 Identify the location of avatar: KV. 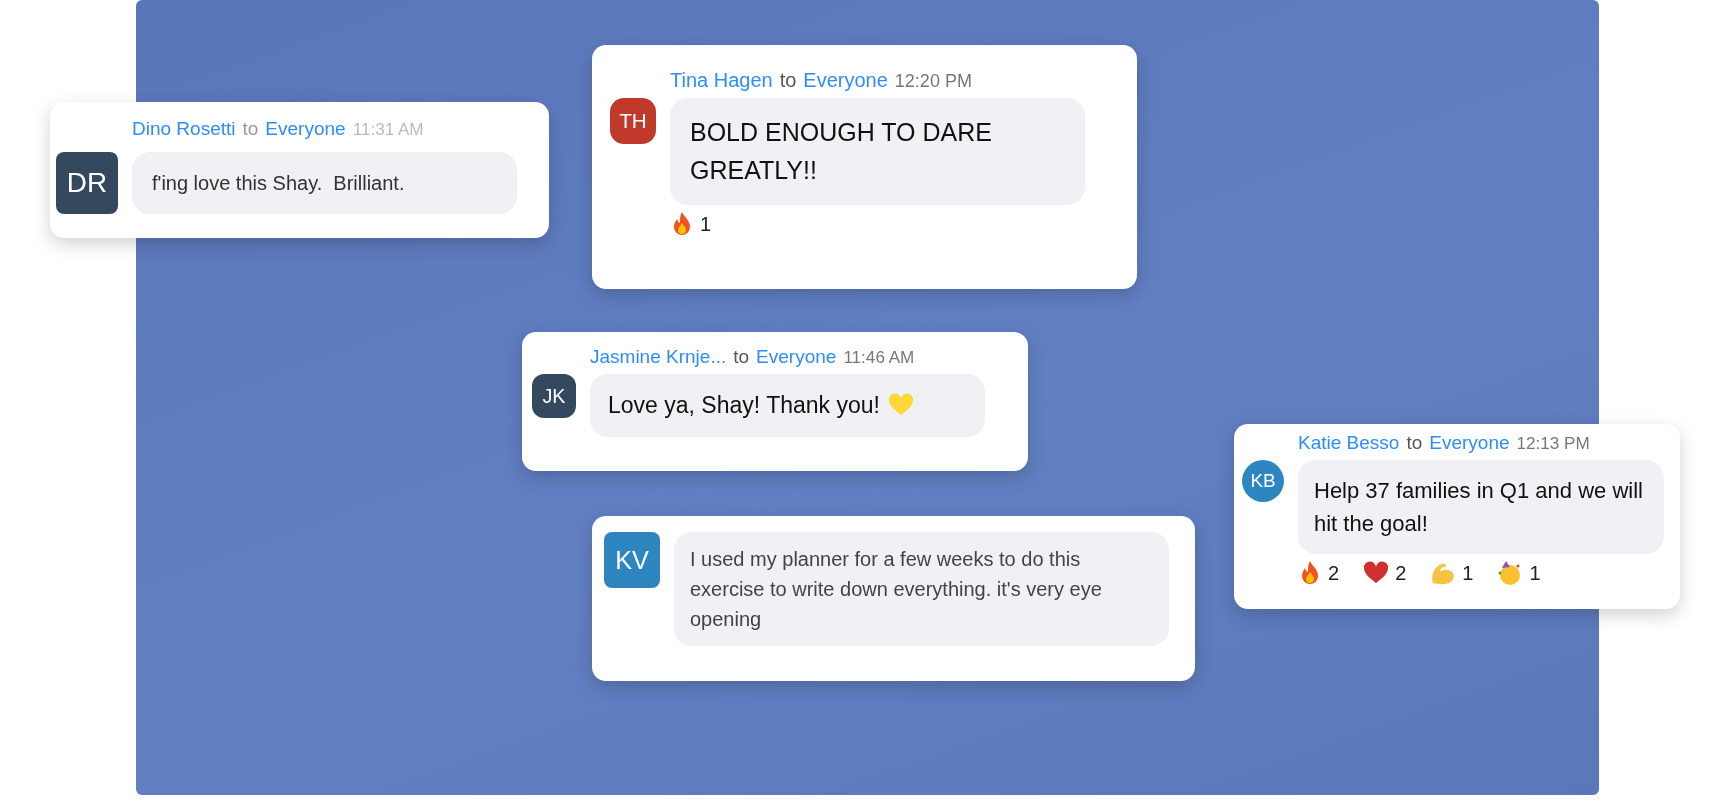
(632, 560).